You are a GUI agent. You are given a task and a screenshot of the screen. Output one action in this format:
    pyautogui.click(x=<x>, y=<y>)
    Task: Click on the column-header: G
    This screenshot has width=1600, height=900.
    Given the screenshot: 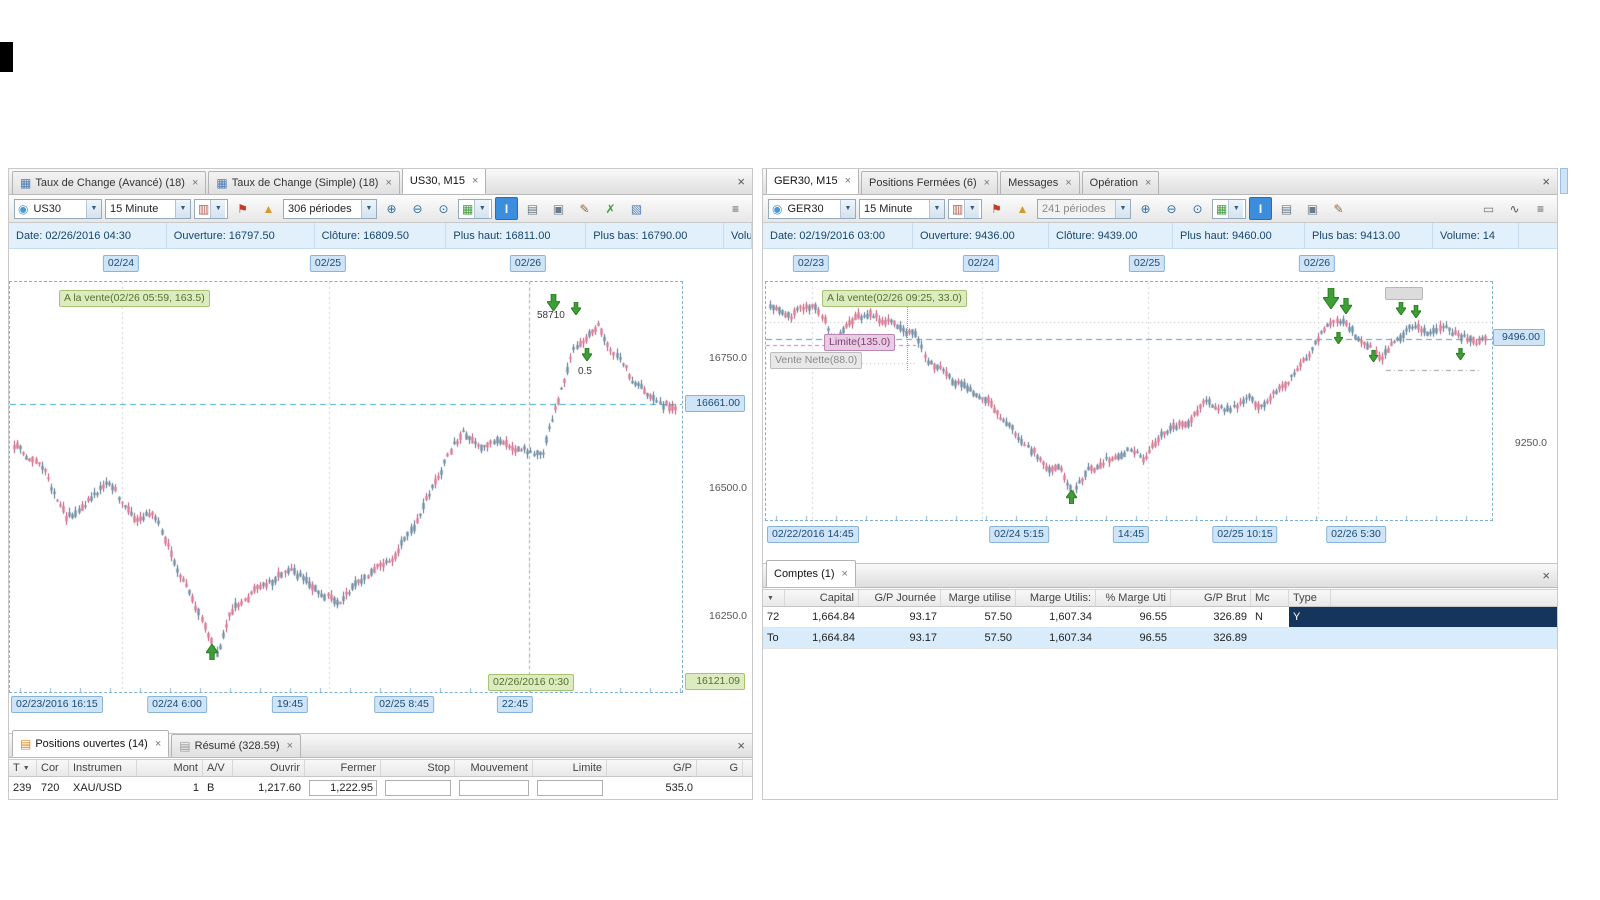 What is the action you would take?
    pyautogui.click(x=720, y=768)
    